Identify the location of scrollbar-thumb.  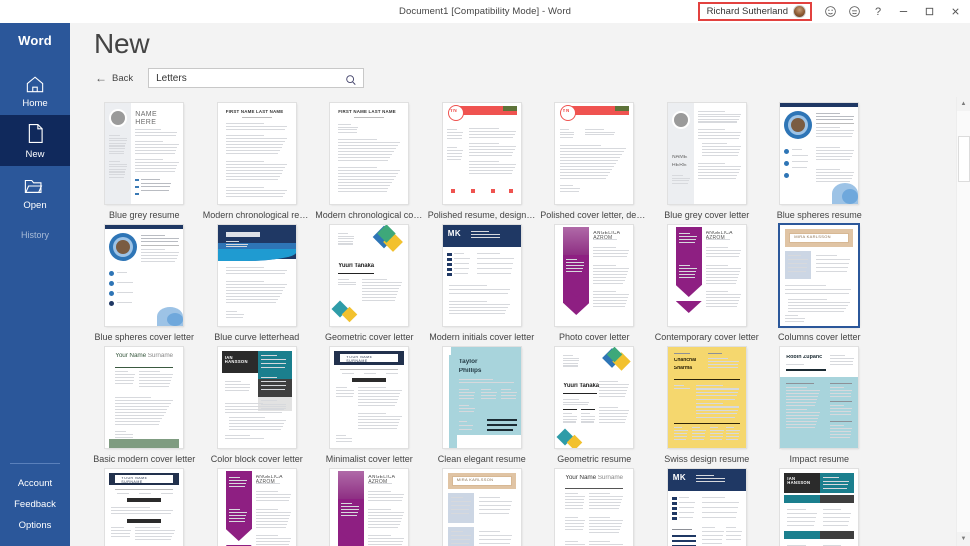
(963, 159).